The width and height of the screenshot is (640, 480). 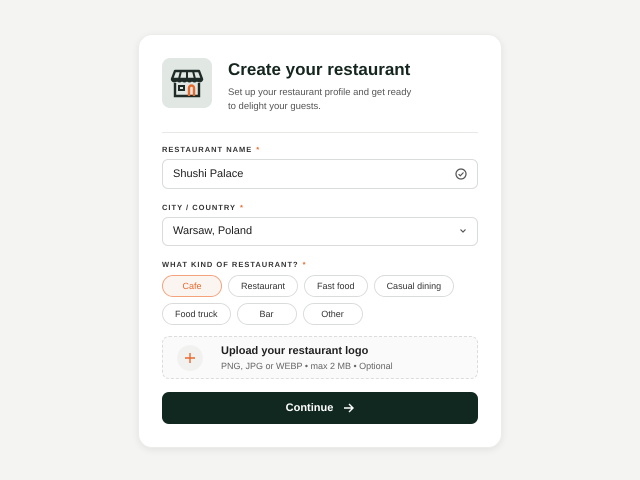 I want to click on continue-button: Continue, so click(x=320, y=408).